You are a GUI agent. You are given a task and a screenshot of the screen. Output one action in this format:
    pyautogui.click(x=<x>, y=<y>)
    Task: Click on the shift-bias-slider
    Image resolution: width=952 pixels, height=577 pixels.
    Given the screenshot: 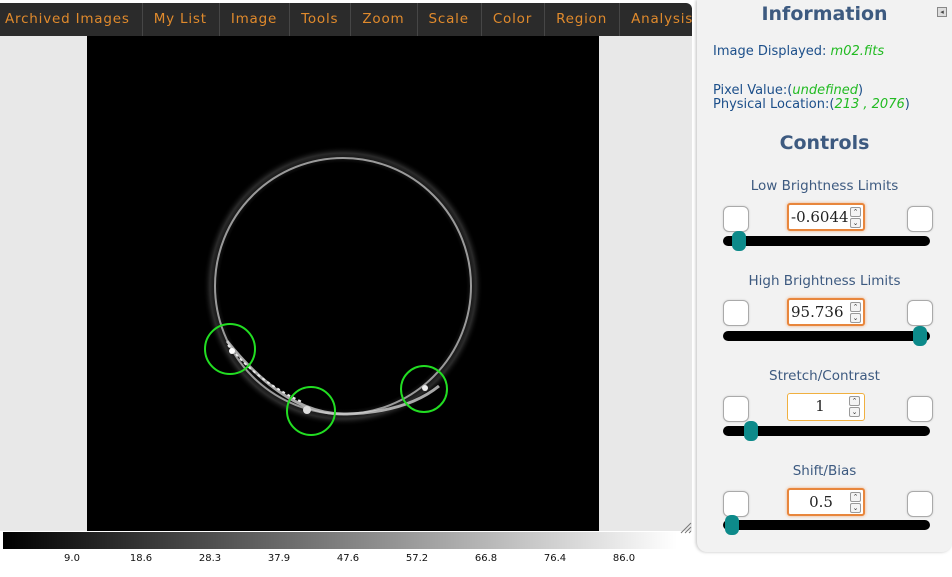 What is the action you would take?
    pyautogui.click(x=826, y=525)
    